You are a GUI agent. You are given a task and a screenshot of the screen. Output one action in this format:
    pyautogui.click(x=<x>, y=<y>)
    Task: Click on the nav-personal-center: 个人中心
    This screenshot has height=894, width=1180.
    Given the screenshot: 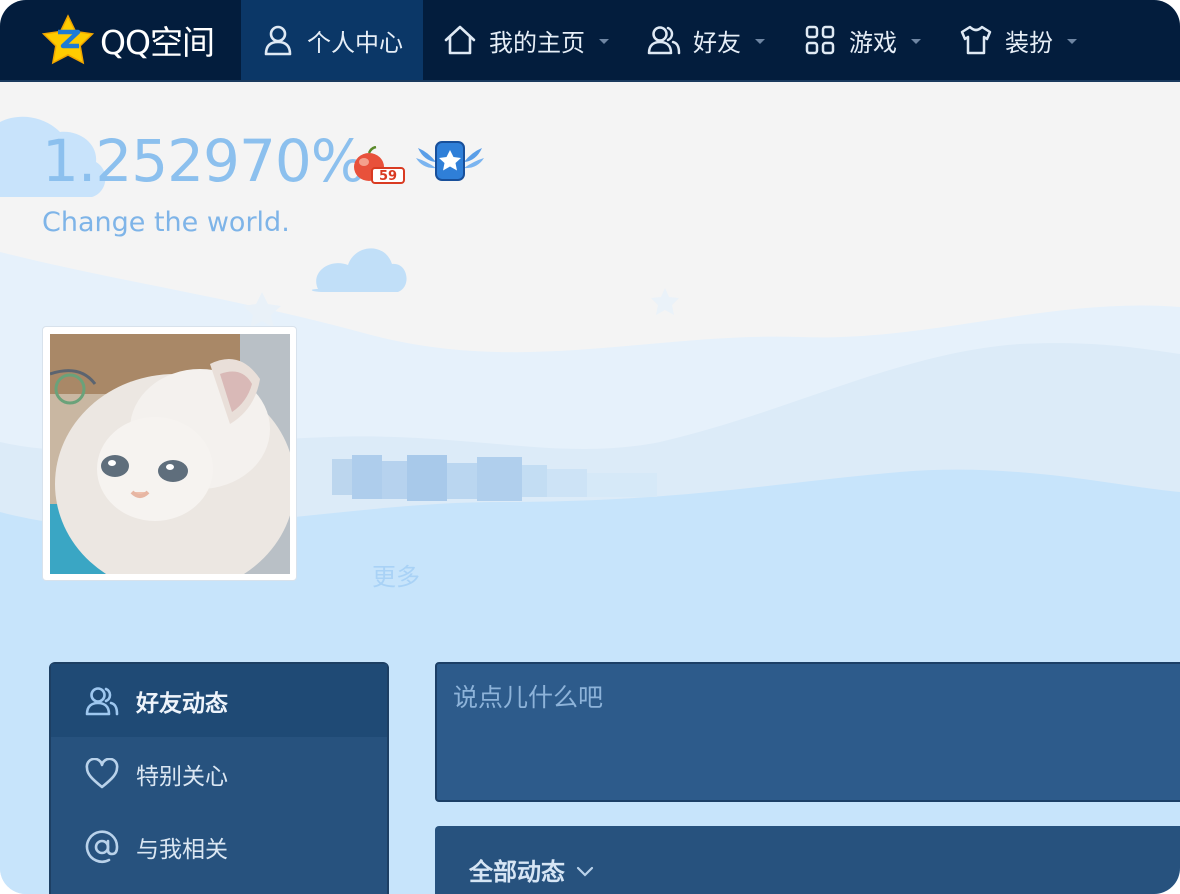 What is the action you would take?
    pyautogui.click(x=332, y=40)
    